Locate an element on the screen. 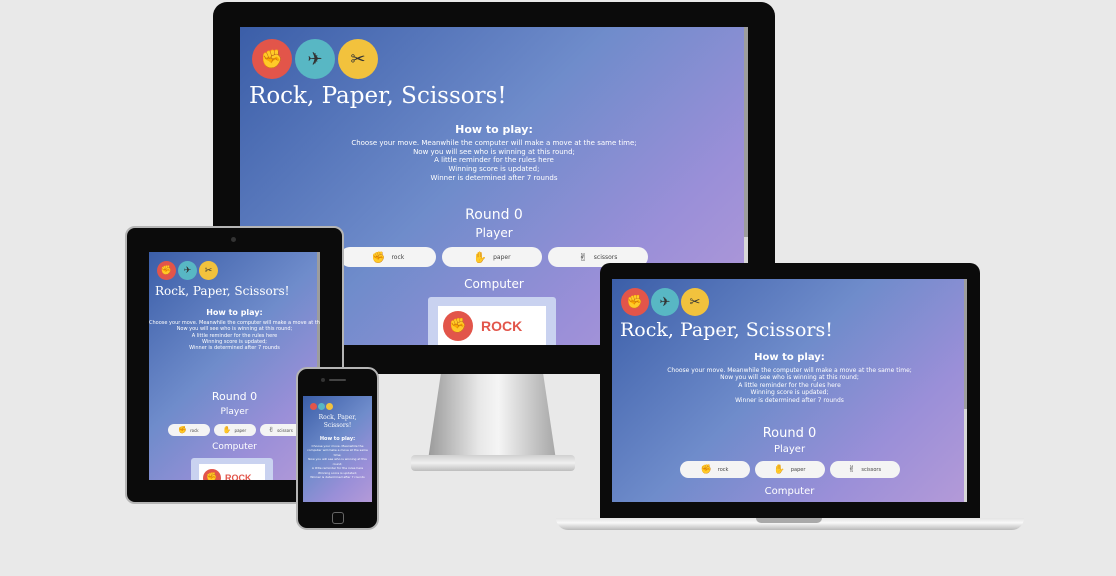 The image size is (1116, 576). monitor-base is located at coordinates (493, 463).